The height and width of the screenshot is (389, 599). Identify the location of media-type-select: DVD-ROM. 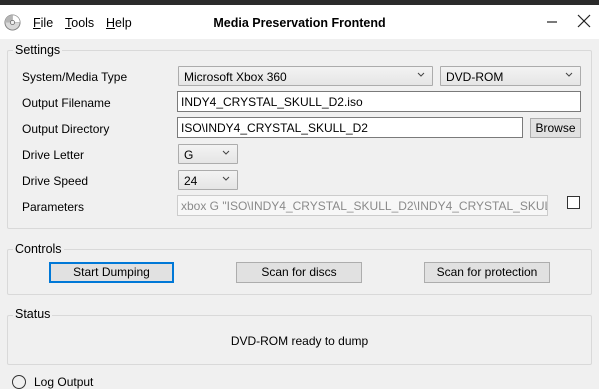
(510, 76).